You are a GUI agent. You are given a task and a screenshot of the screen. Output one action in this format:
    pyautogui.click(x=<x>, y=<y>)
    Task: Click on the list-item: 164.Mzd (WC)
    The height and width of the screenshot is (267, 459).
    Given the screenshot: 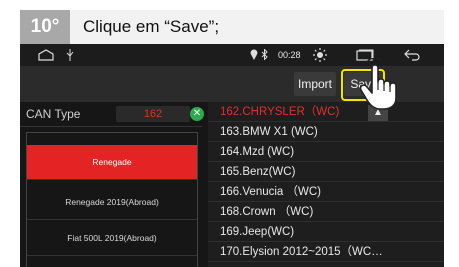 What is the action you would take?
    pyautogui.click(x=326, y=152)
    